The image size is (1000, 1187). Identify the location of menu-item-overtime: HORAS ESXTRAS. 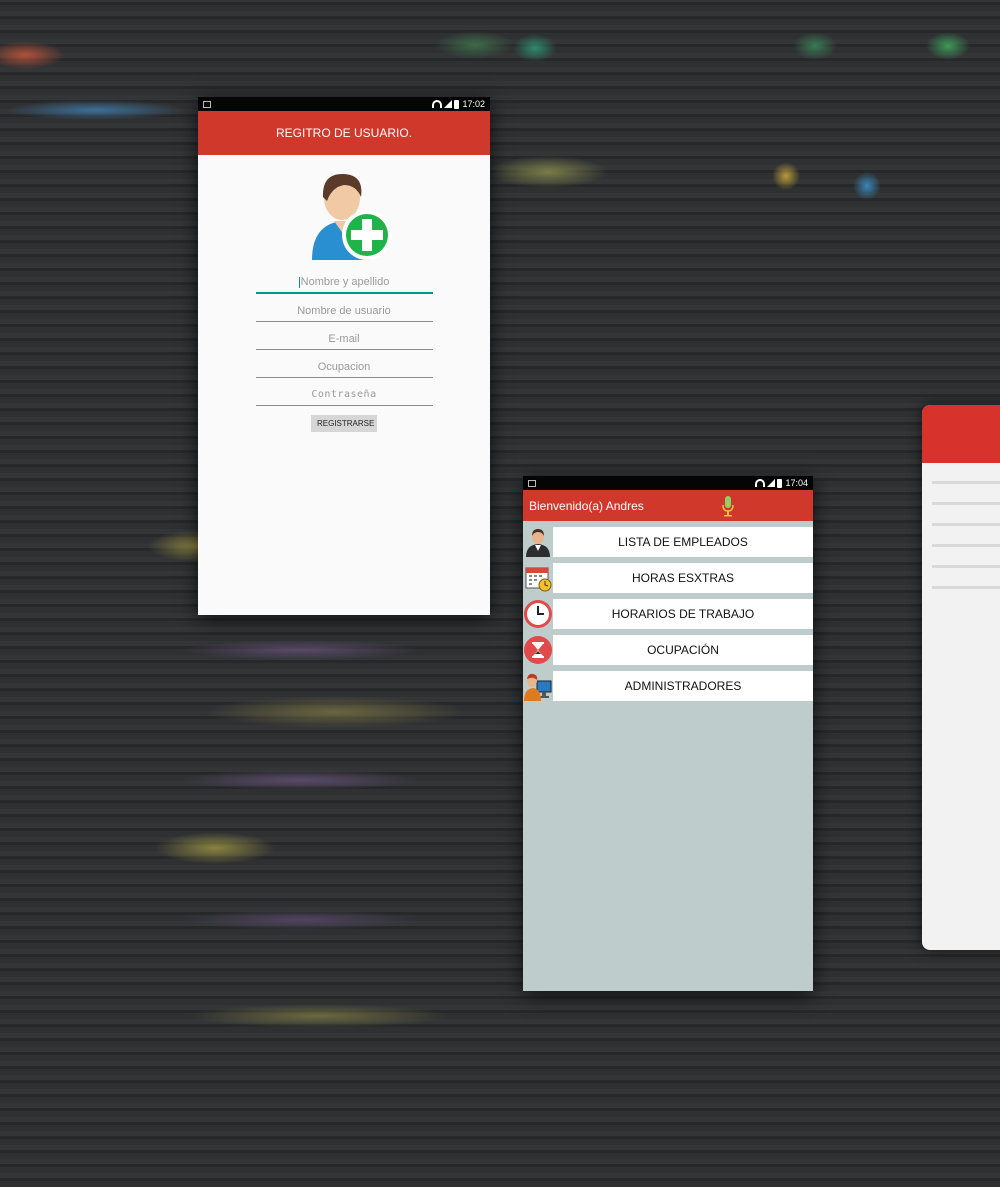
(668, 578).